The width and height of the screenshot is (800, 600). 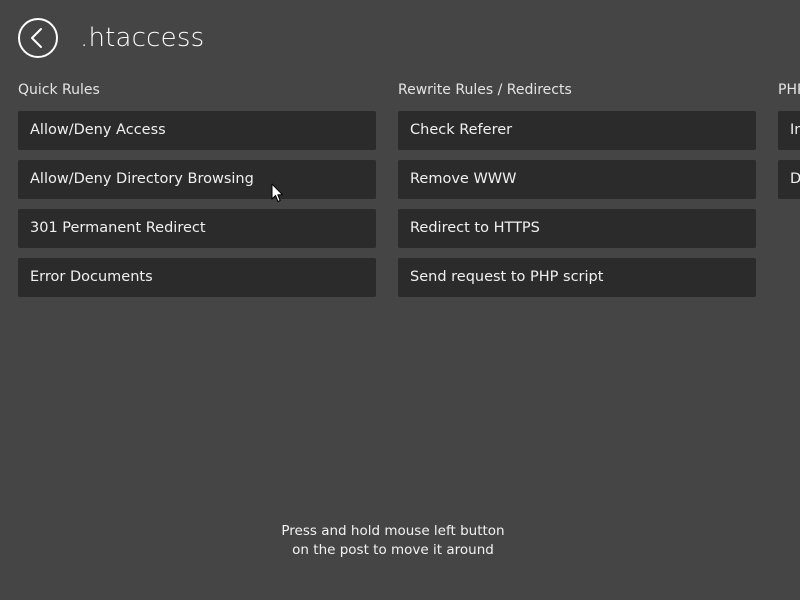 I want to click on header: .htaccess, so click(x=111, y=38).